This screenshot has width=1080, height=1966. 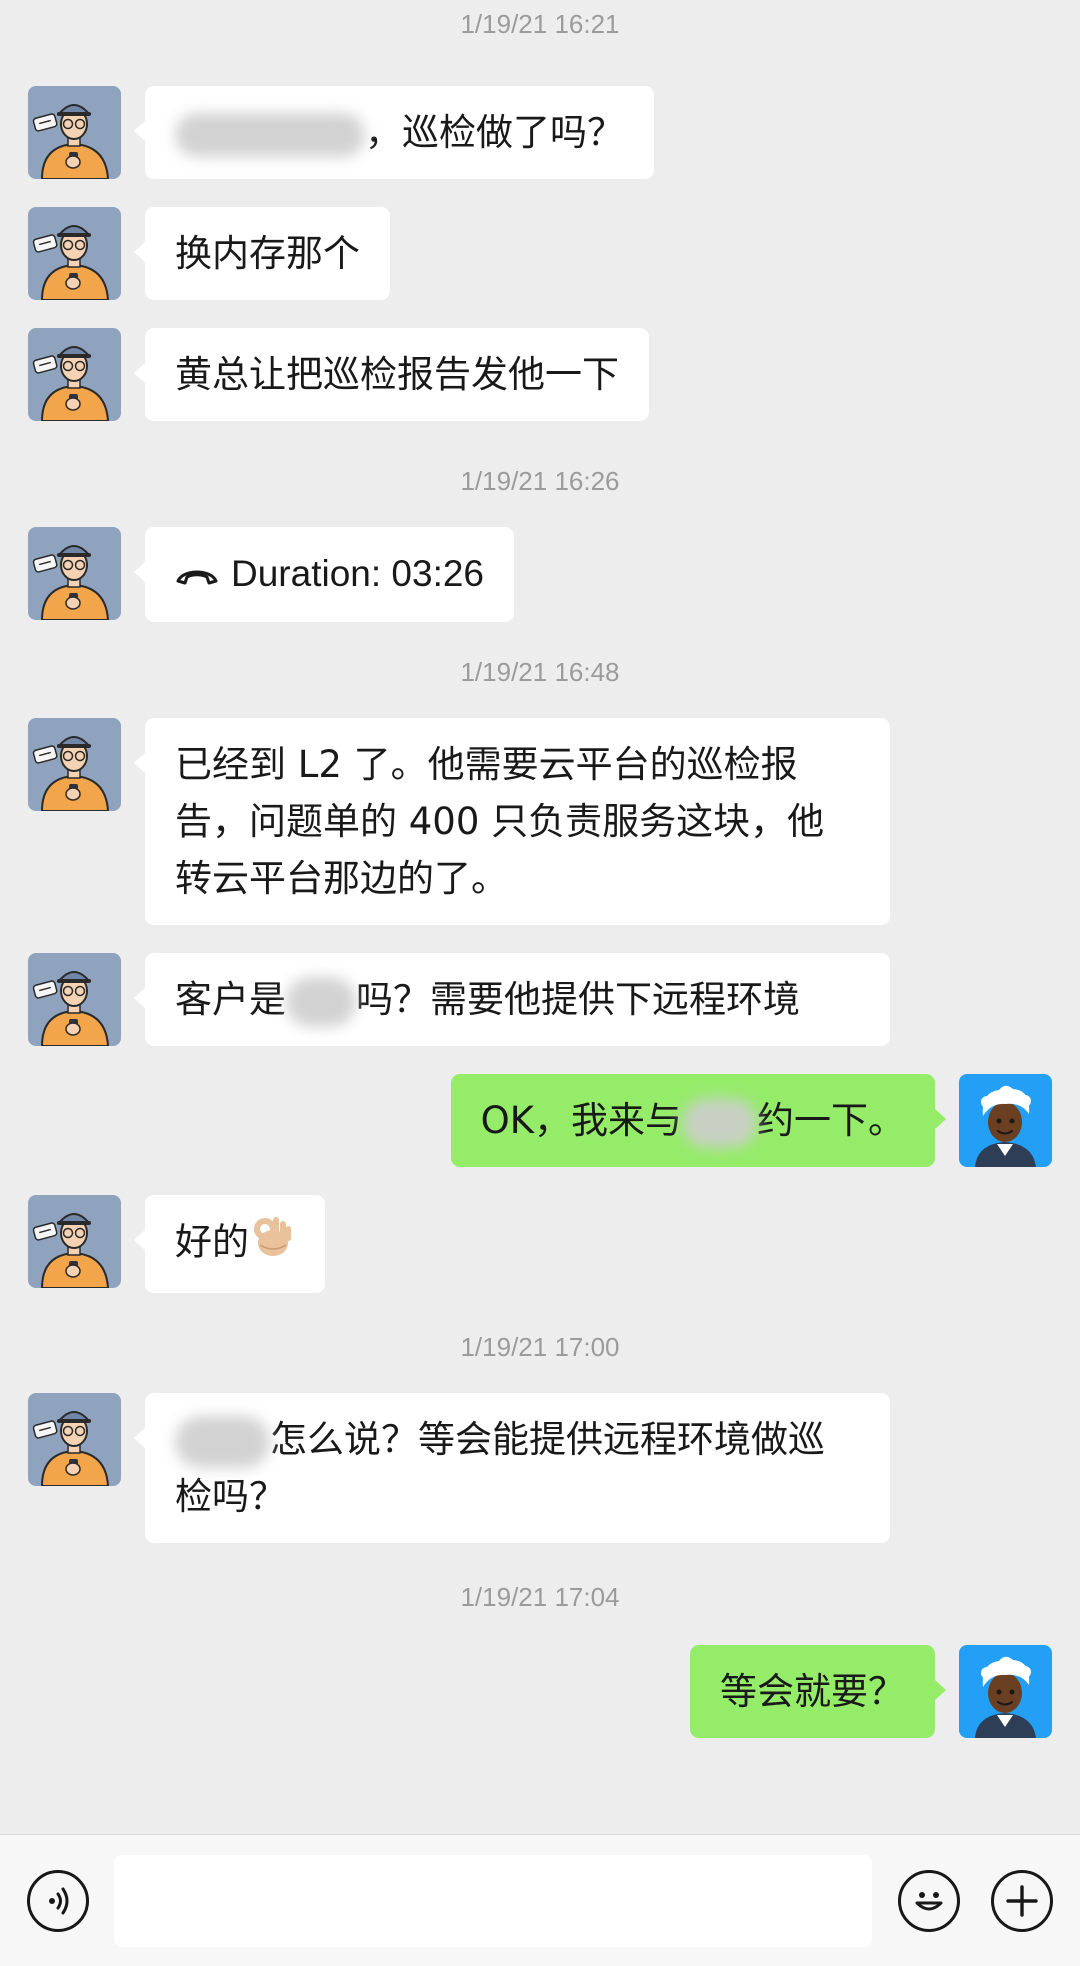 I want to click on phone-handset-icon, so click(x=197, y=575).